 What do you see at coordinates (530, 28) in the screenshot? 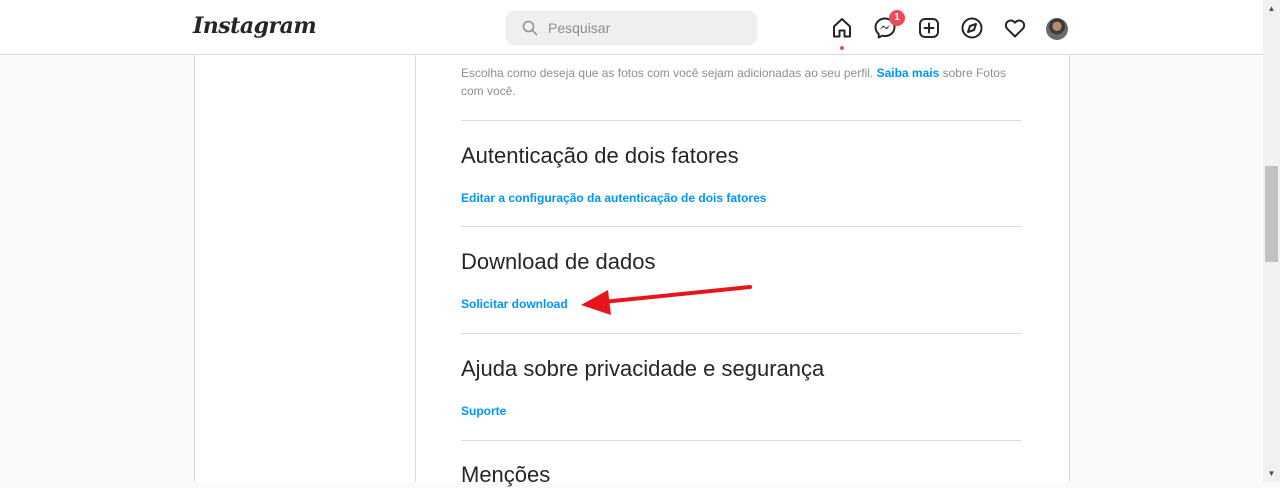
I see `search-icon` at bounding box center [530, 28].